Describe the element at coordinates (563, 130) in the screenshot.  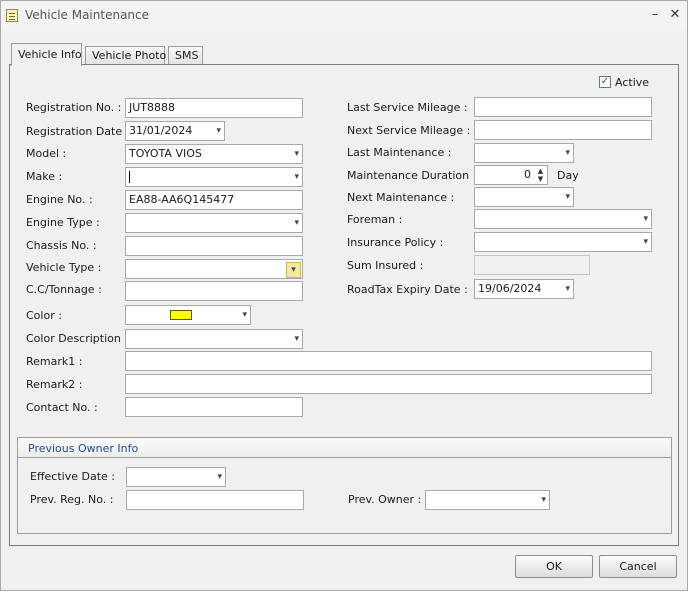
I see `next-service-mileage-input` at that location.